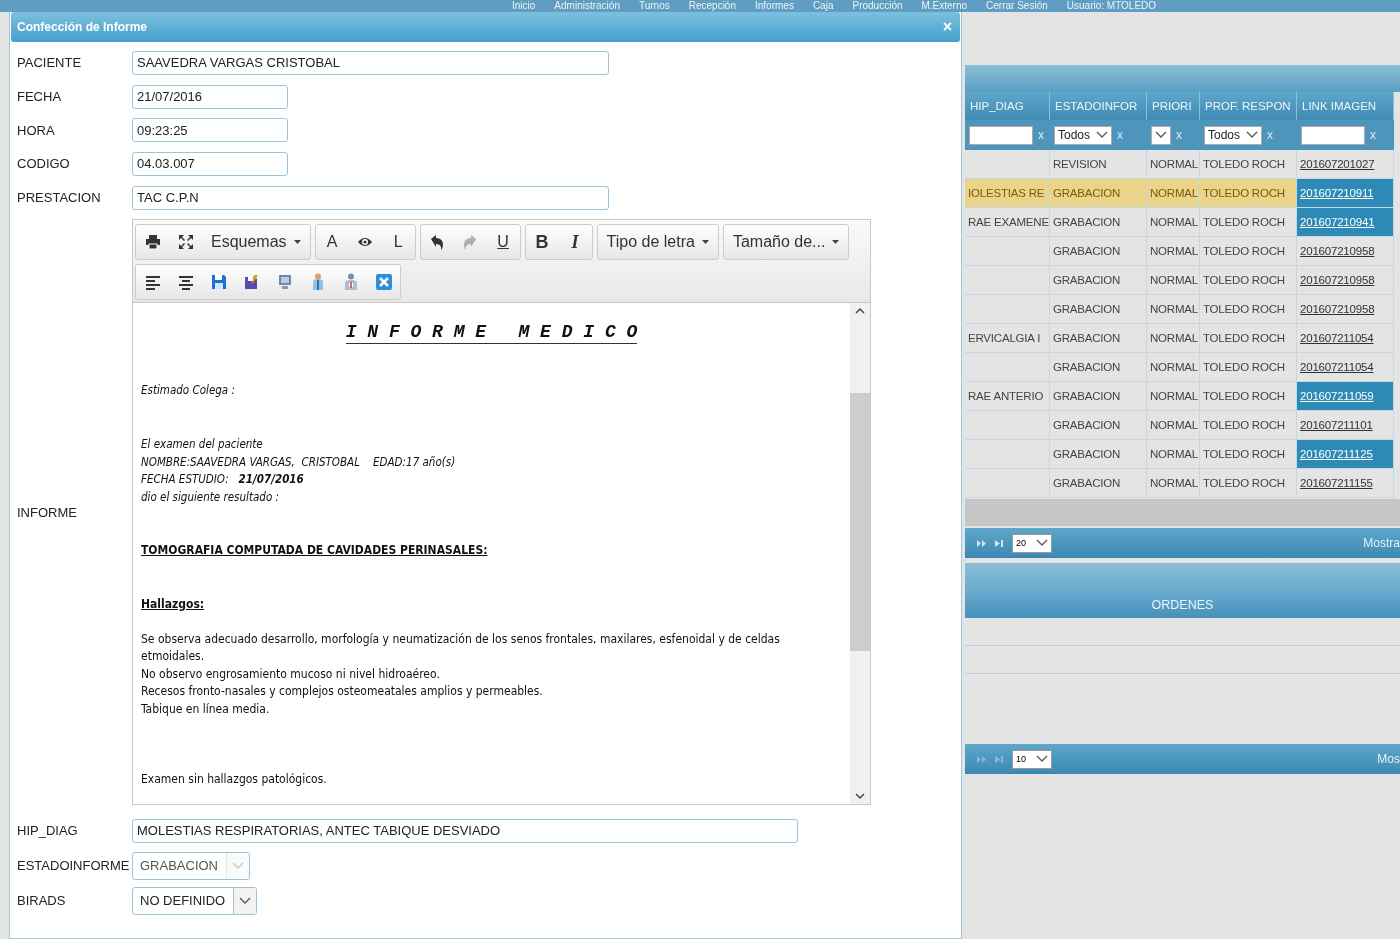 This screenshot has width=1400, height=939. I want to click on monitor-icon, so click(284, 282).